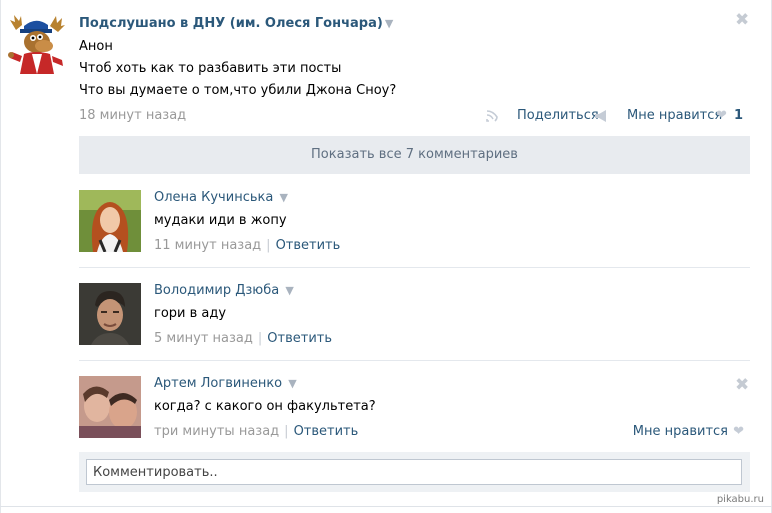 The width and height of the screenshot is (772, 513). Describe the element at coordinates (558, 115) in the screenshot. I see `share-button: Поделиться` at that location.